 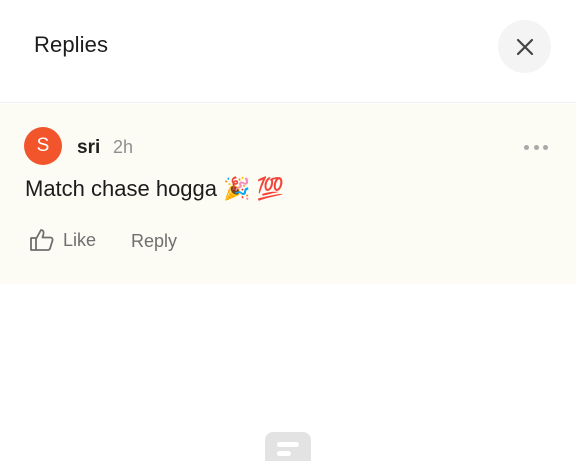 What do you see at coordinates (80, 239) in the screenshot?
I see `like-label: Like` at bounding box center [80, 239].